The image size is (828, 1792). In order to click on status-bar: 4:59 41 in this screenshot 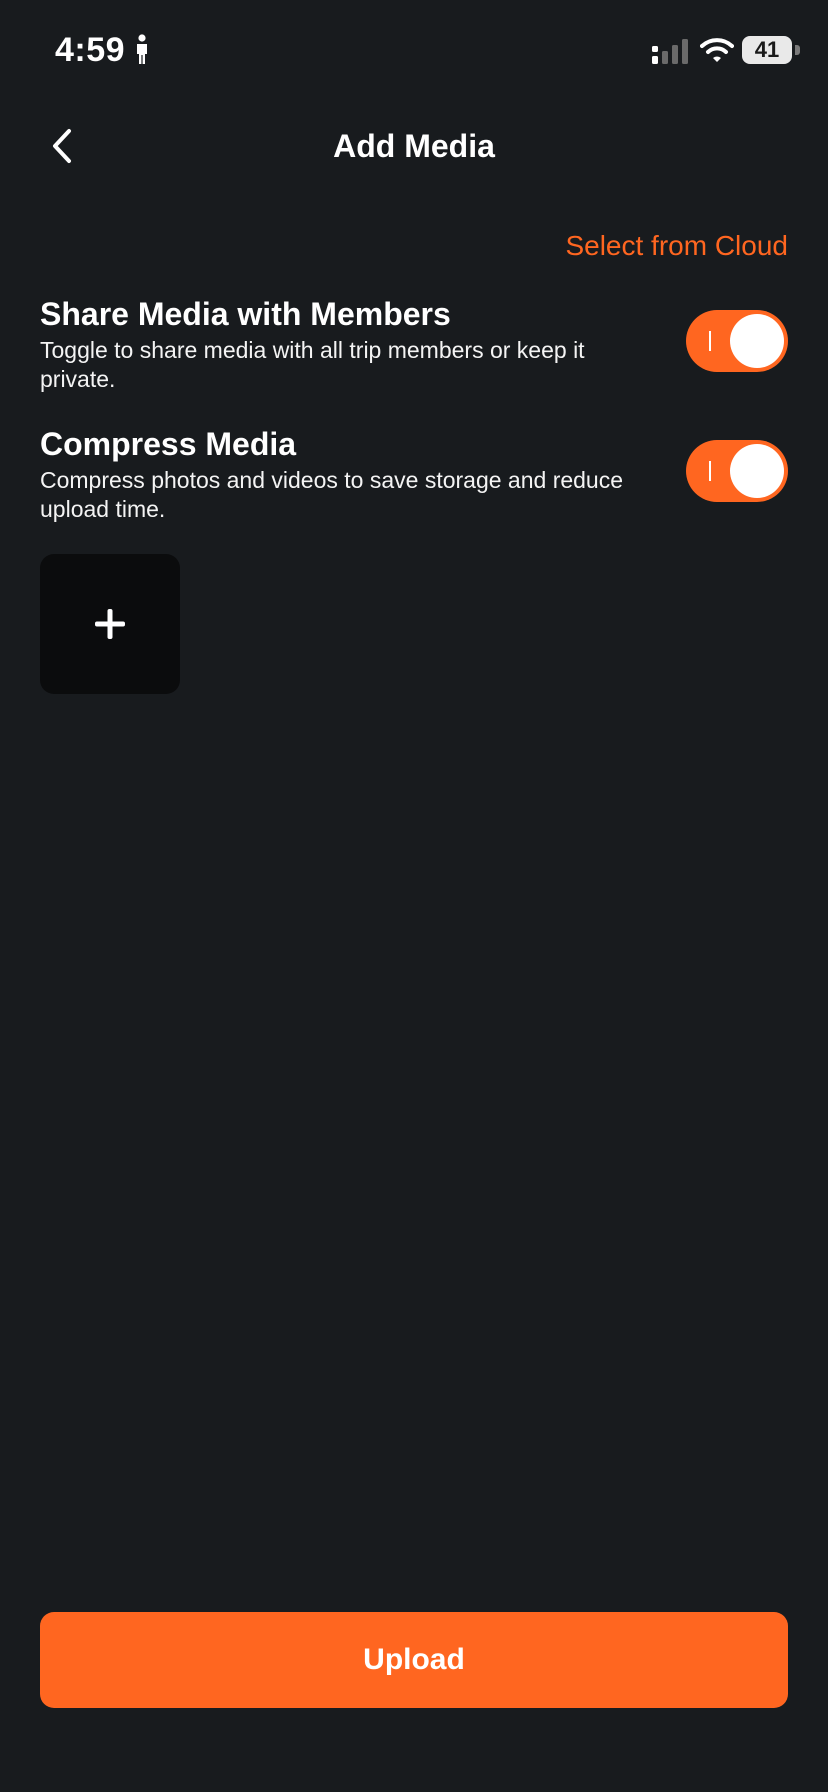, I will do `click(414, 50)`.